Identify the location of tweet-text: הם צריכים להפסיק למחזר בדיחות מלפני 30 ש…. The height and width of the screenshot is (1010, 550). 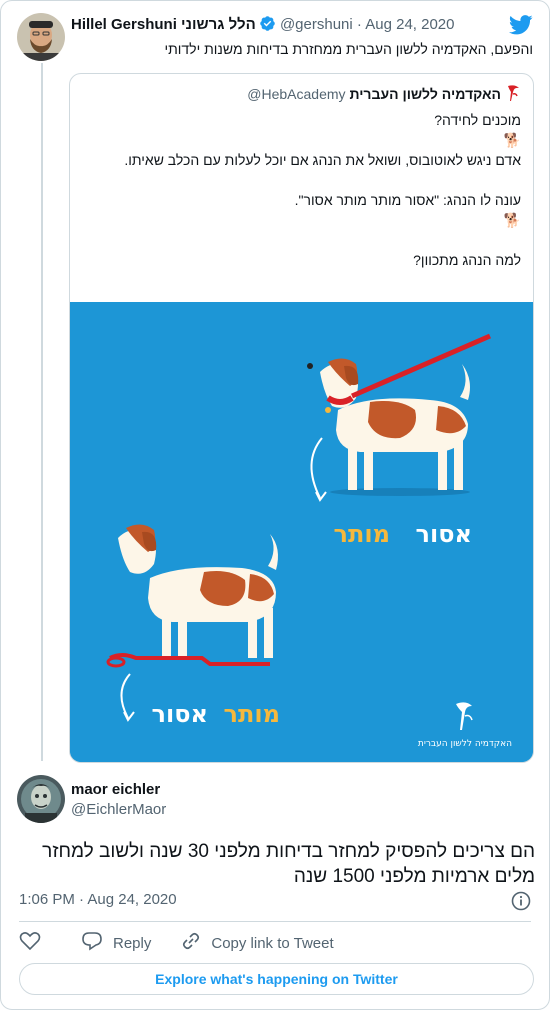
(288, 864).